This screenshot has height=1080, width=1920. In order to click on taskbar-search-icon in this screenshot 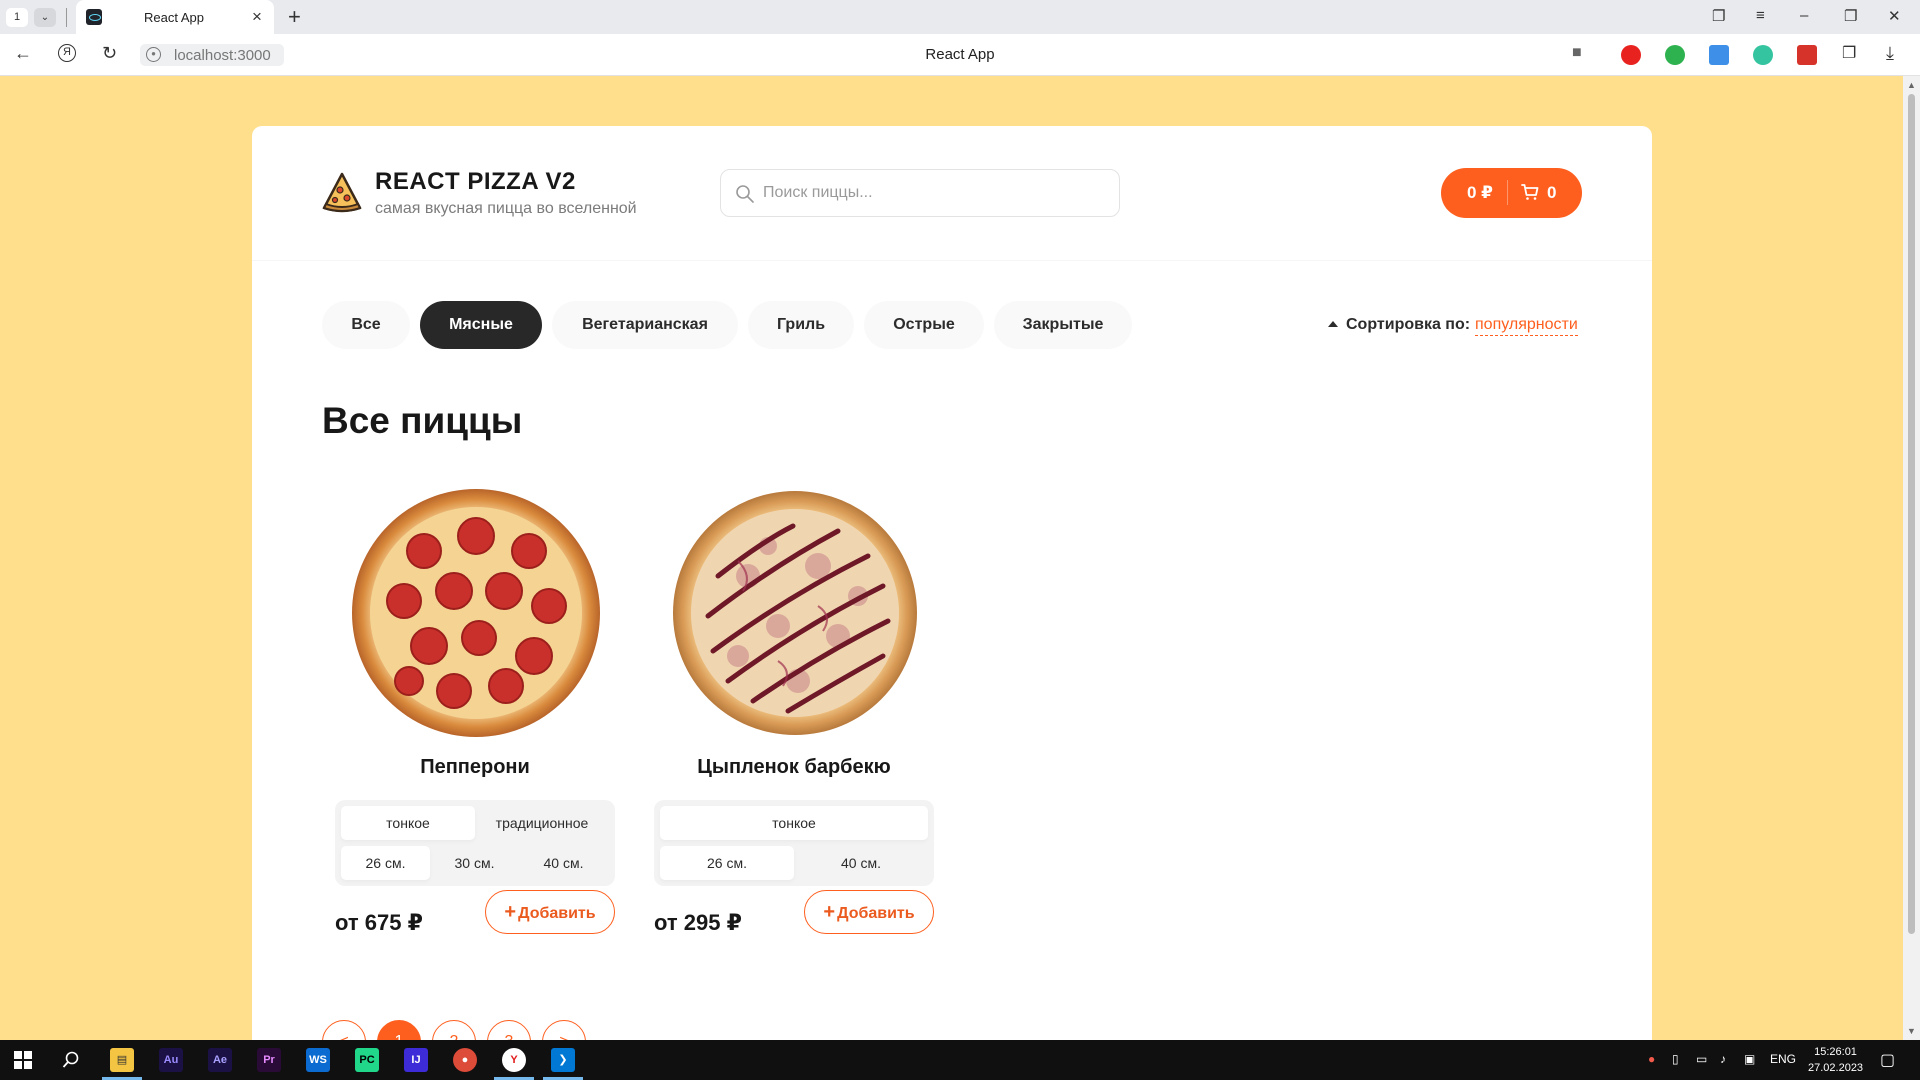, I will do `click(71, 1060)`.